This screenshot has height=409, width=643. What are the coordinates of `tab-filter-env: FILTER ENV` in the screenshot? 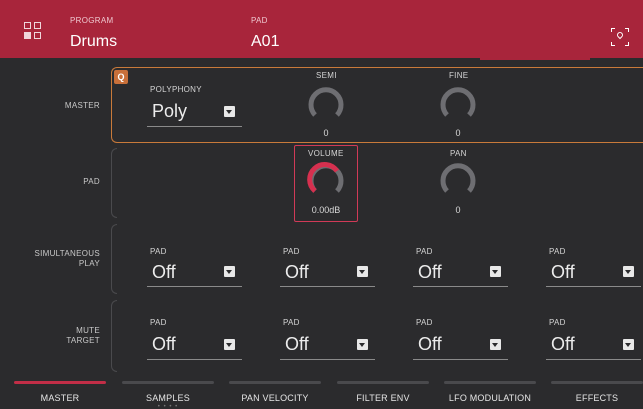 It's located at (383, 394).